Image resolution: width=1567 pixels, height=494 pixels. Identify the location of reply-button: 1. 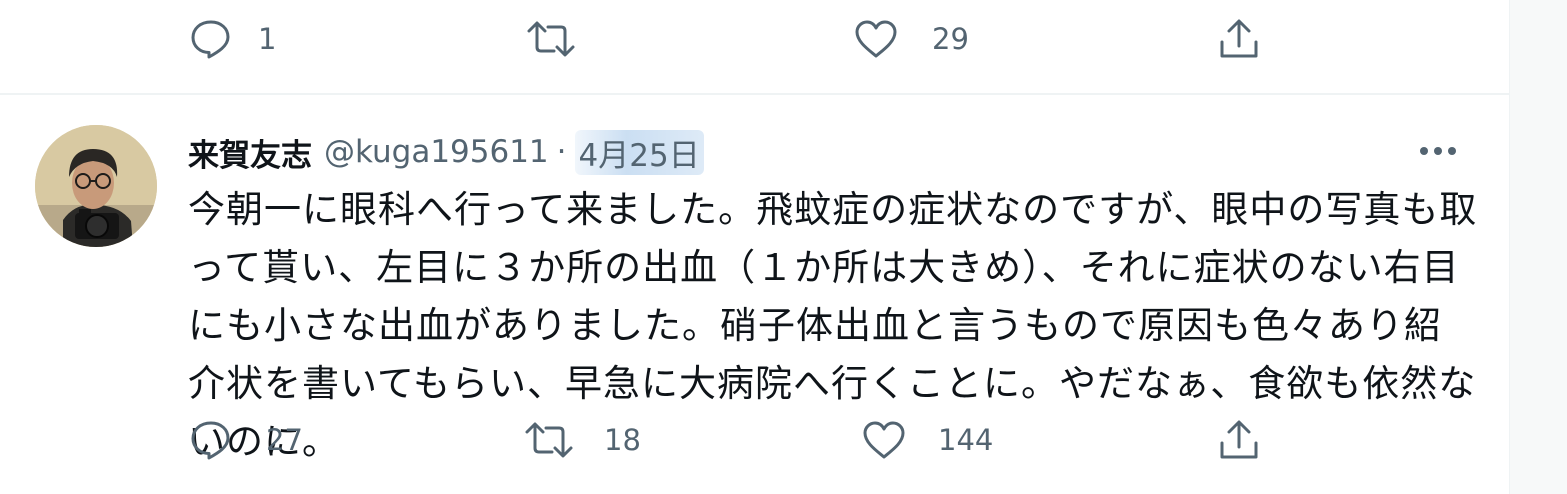
(233, 39).